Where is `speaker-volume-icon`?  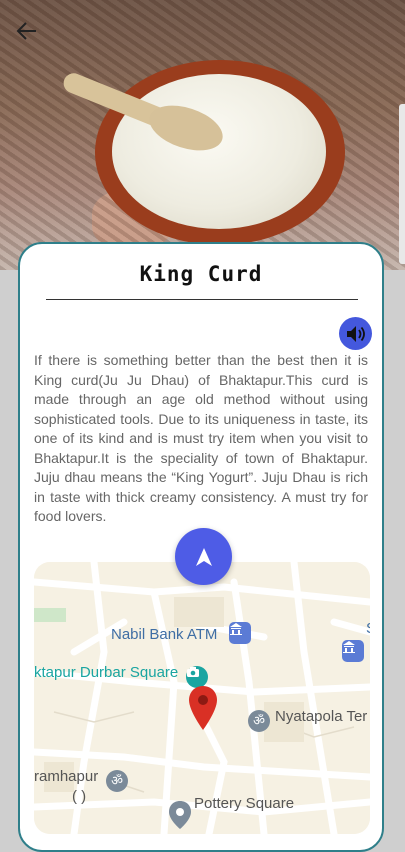 speaker-volume-icon is located at coordinates (355, 333).